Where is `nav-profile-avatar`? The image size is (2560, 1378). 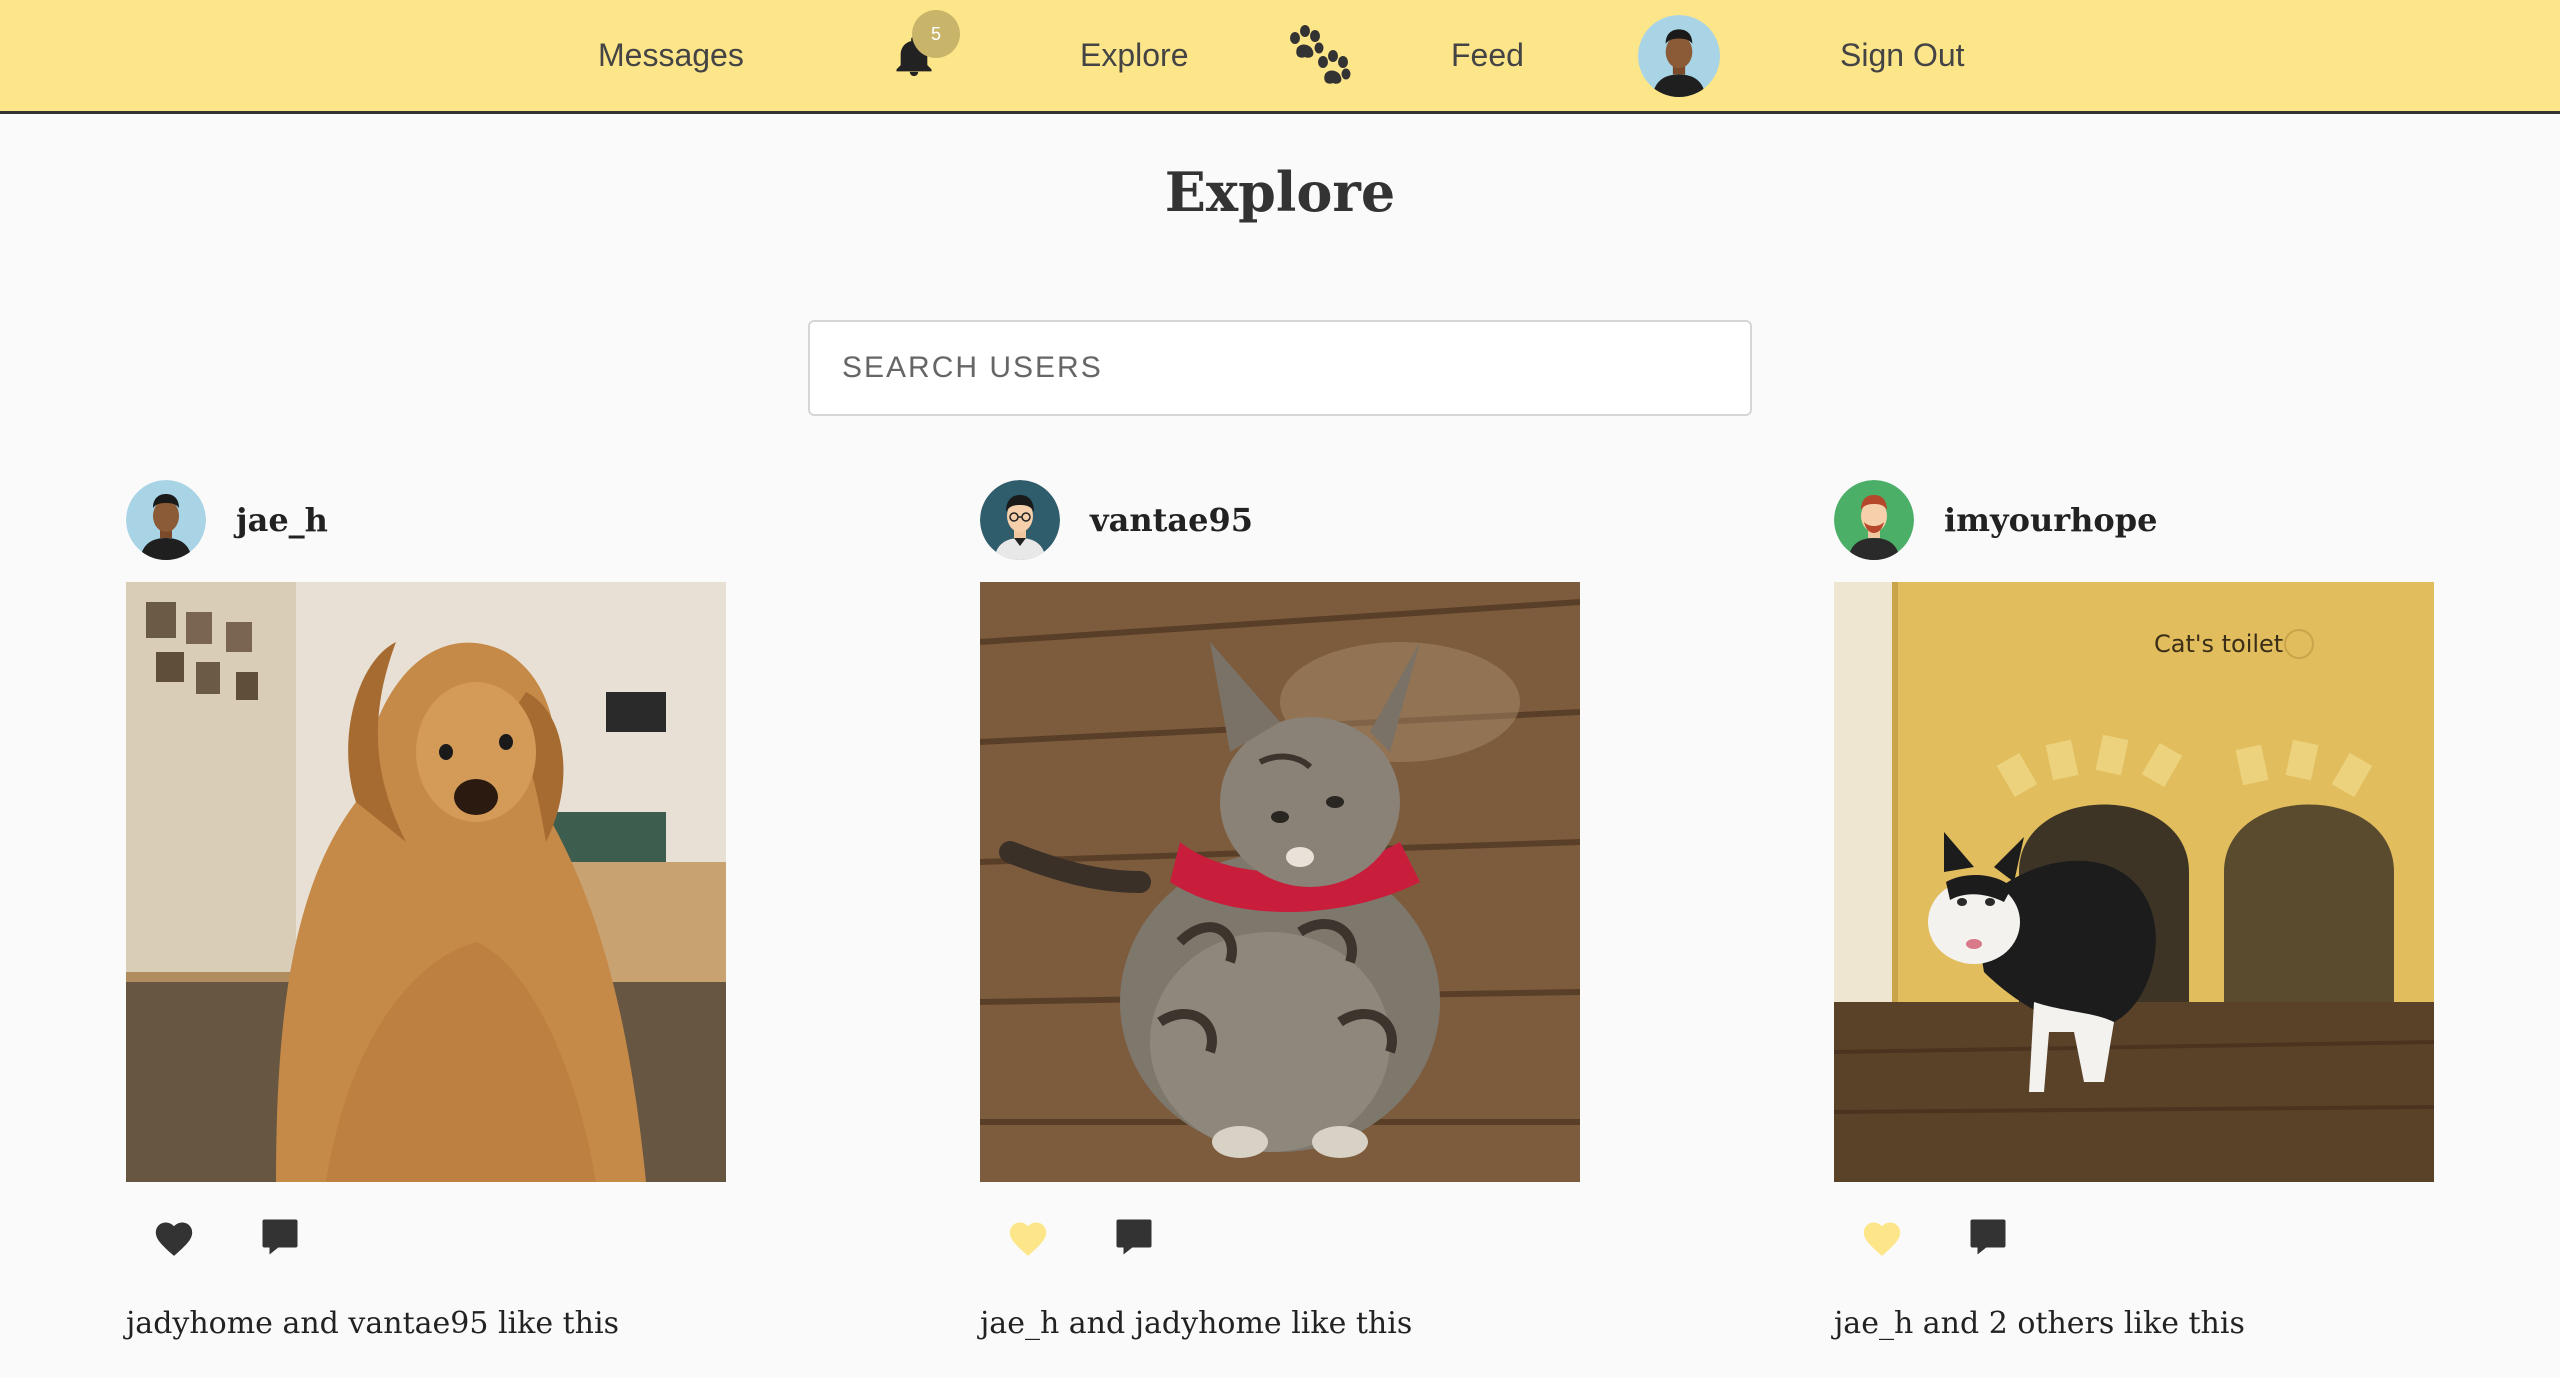
nav-profile-avatar is located at coordinates (1679, 55).